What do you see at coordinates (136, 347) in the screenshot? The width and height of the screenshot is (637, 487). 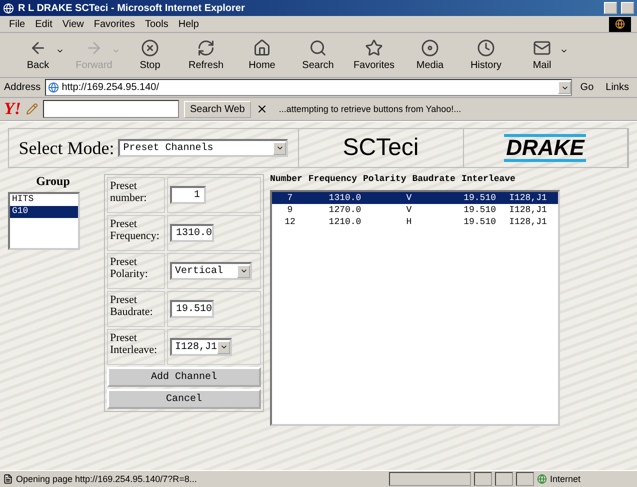 I see `field-label: Preset Interleave:` at bounding box center [136, 347].